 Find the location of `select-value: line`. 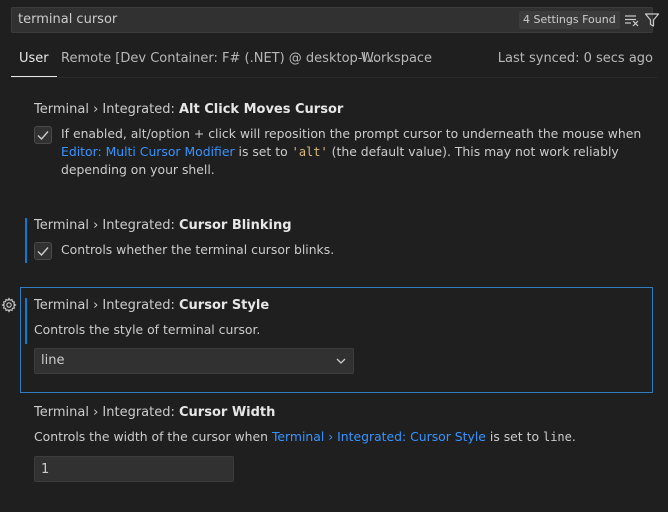

select-value: line is located at coordinates (53, 360).